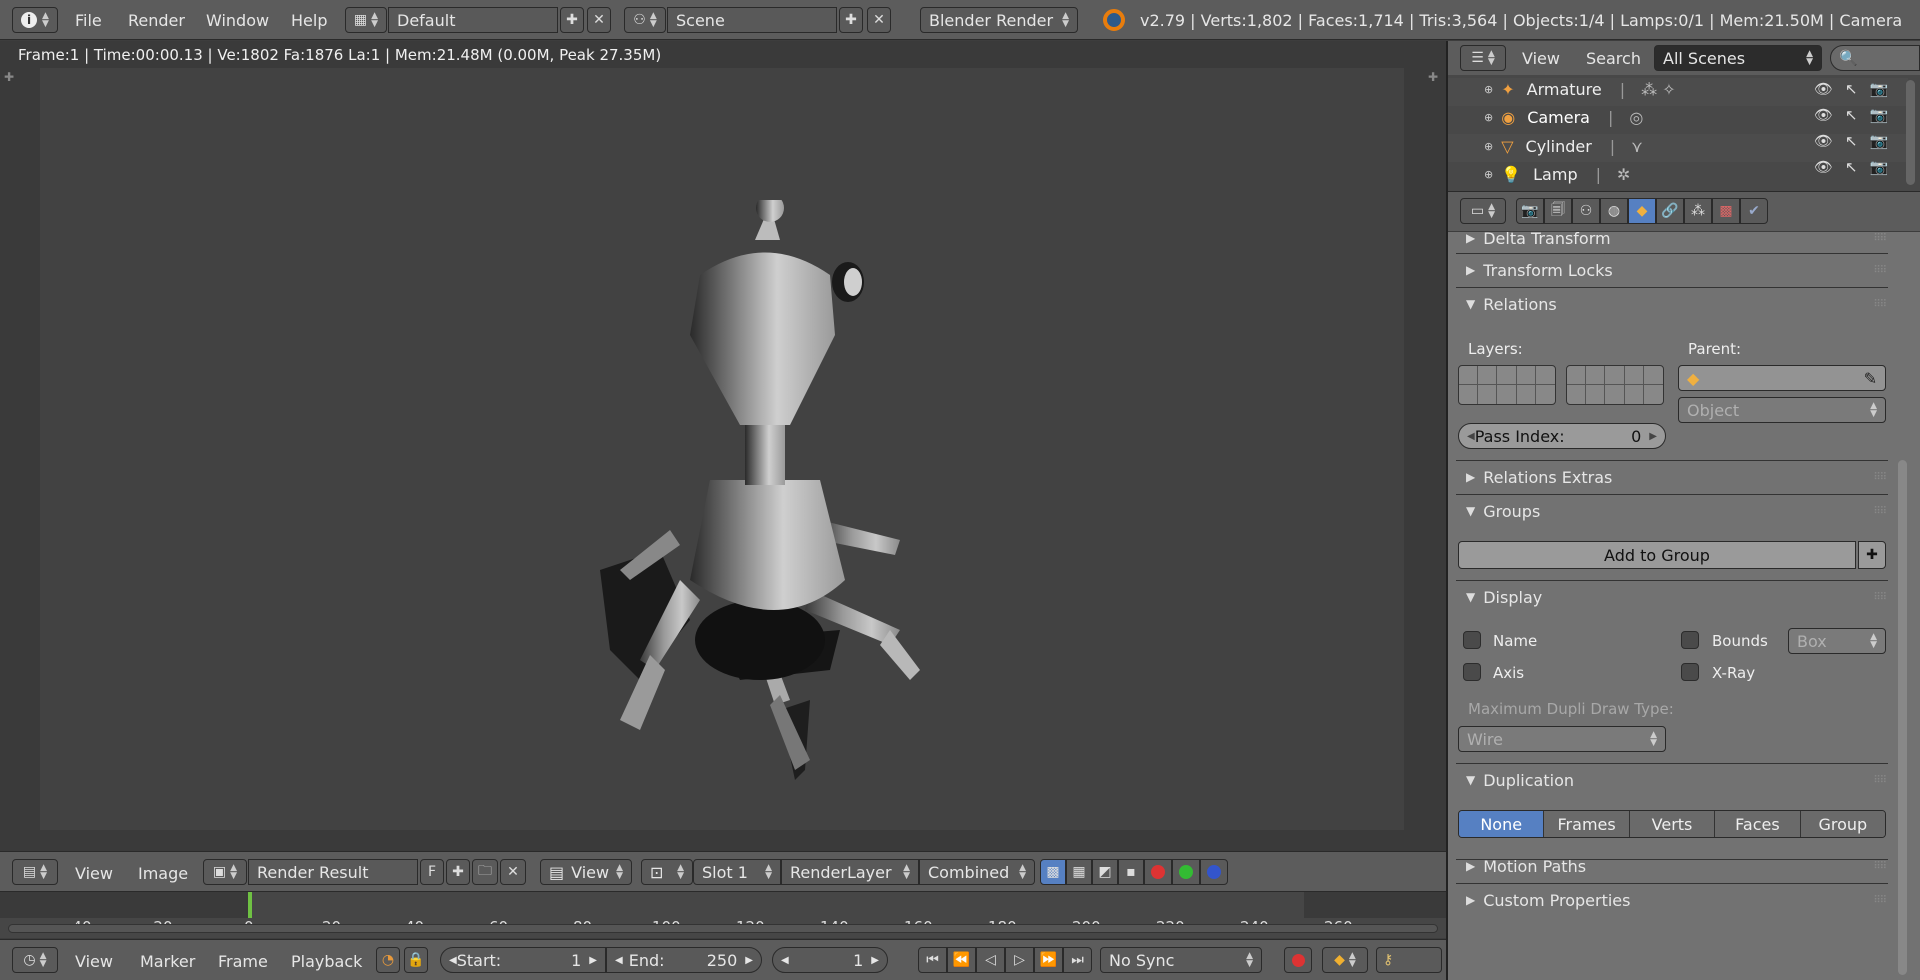 Image resolution: width=1920 pixels, height=980 pixels. I want to click on render-layer-select: RenderLayer ▲ ▼, so click(850, 872).